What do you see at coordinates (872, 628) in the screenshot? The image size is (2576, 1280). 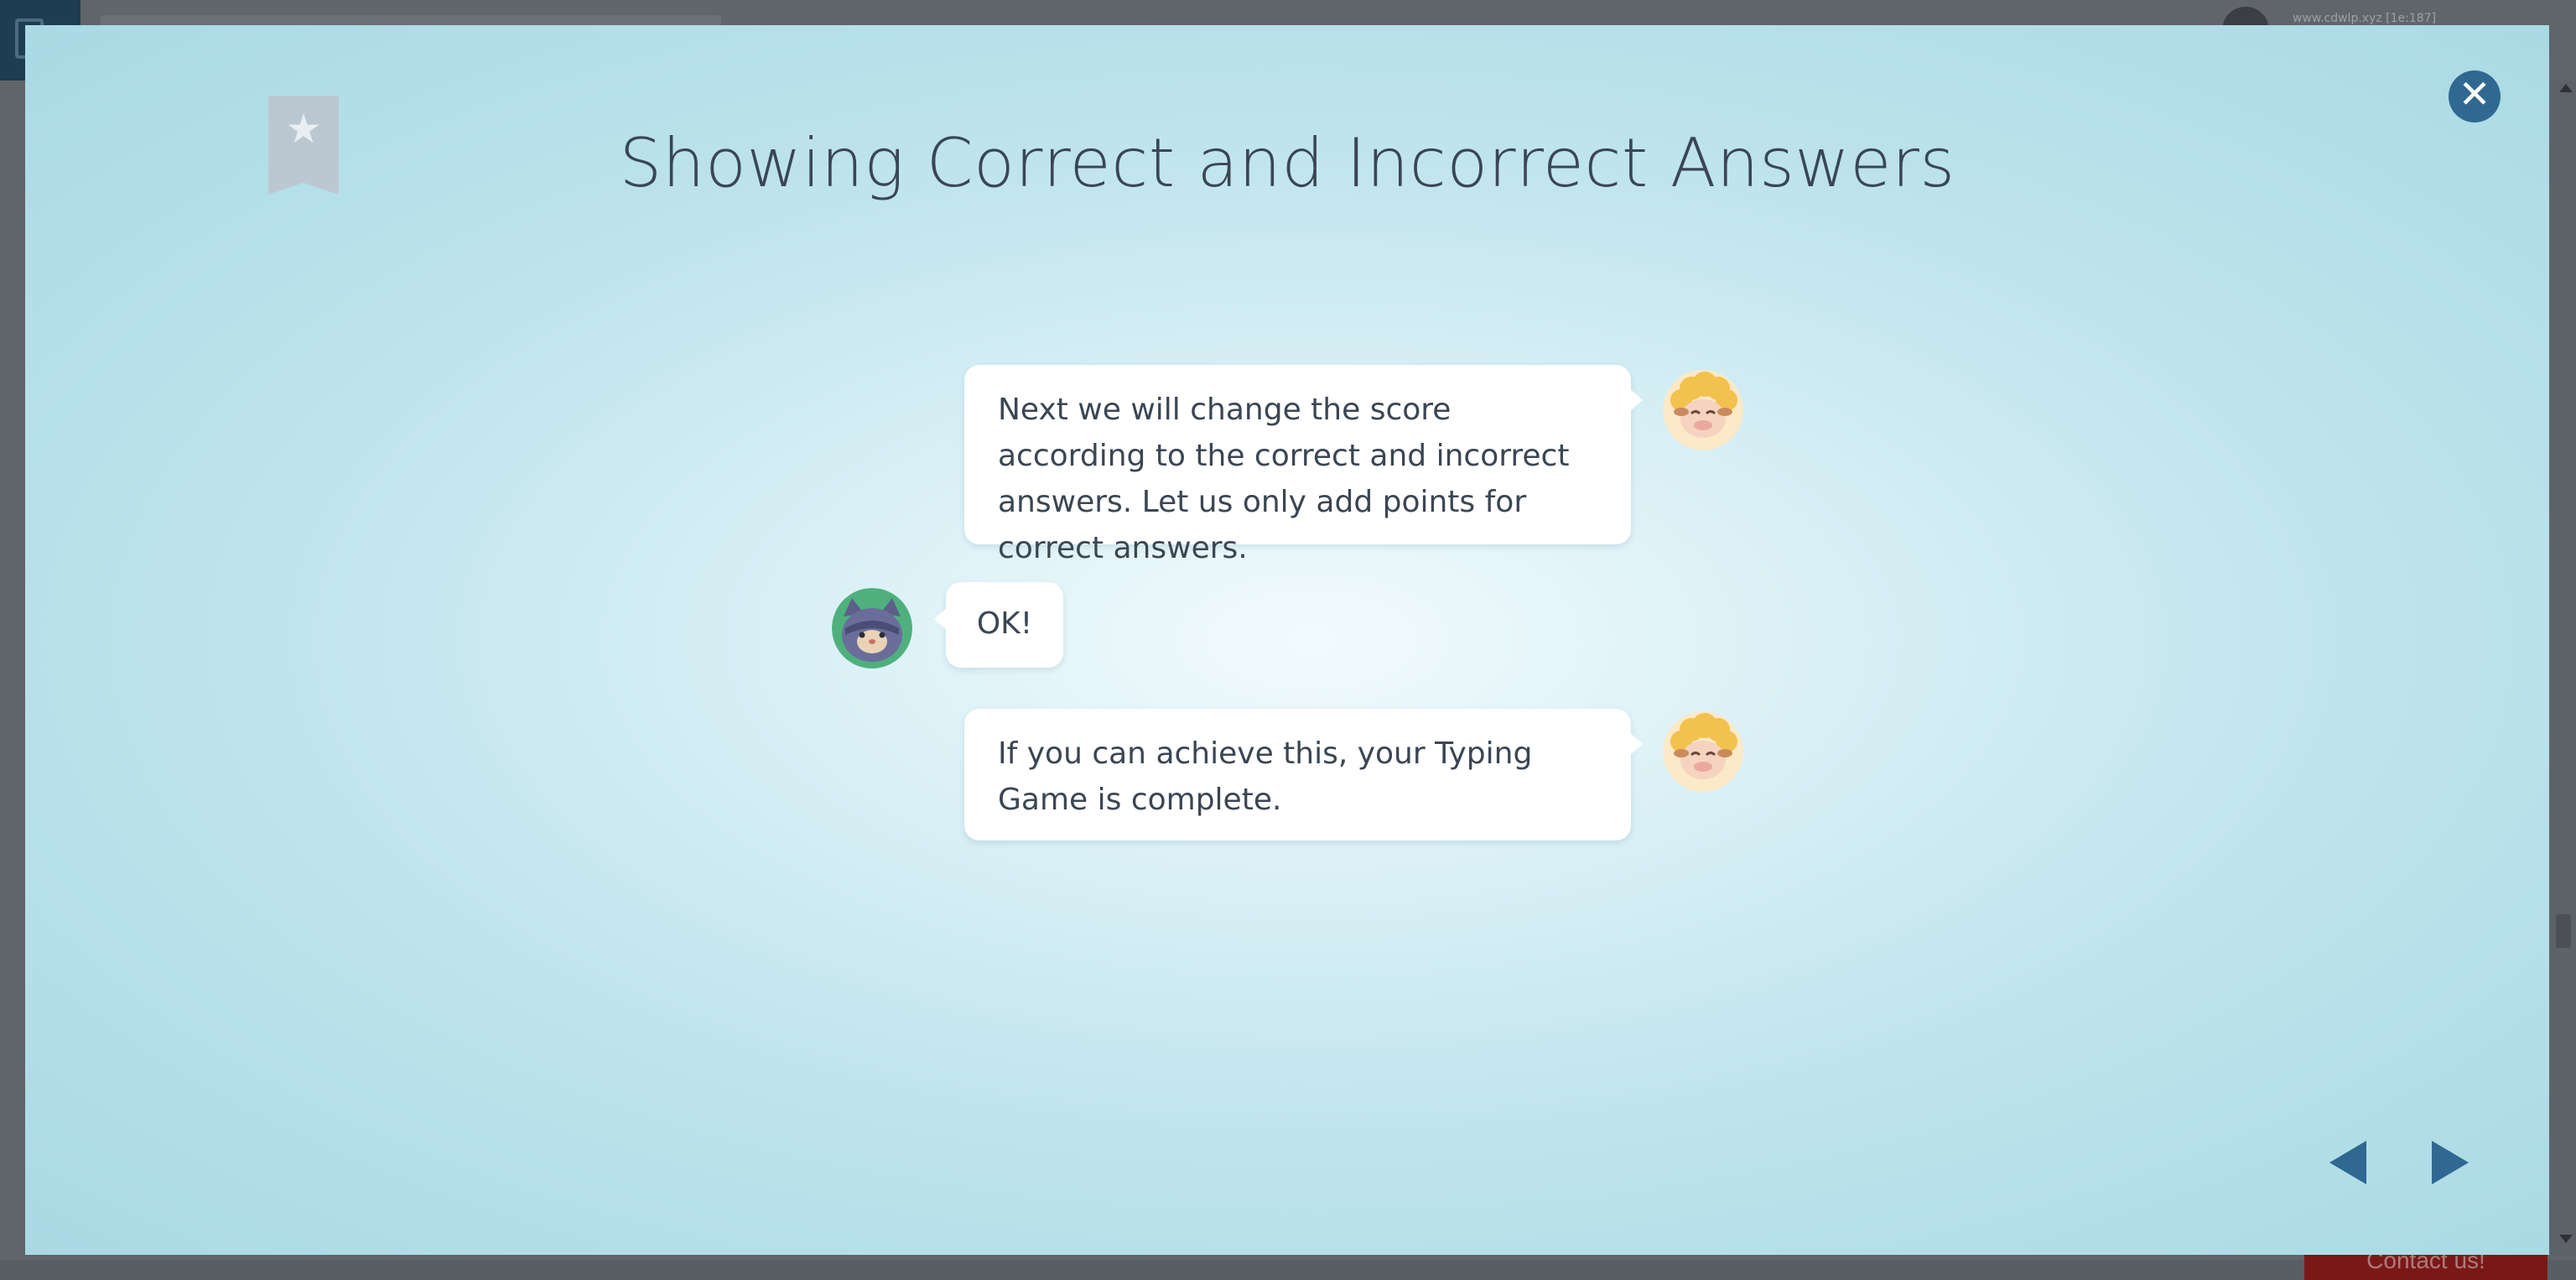 I see `cat-avatar` at bounding box center [872, 628].